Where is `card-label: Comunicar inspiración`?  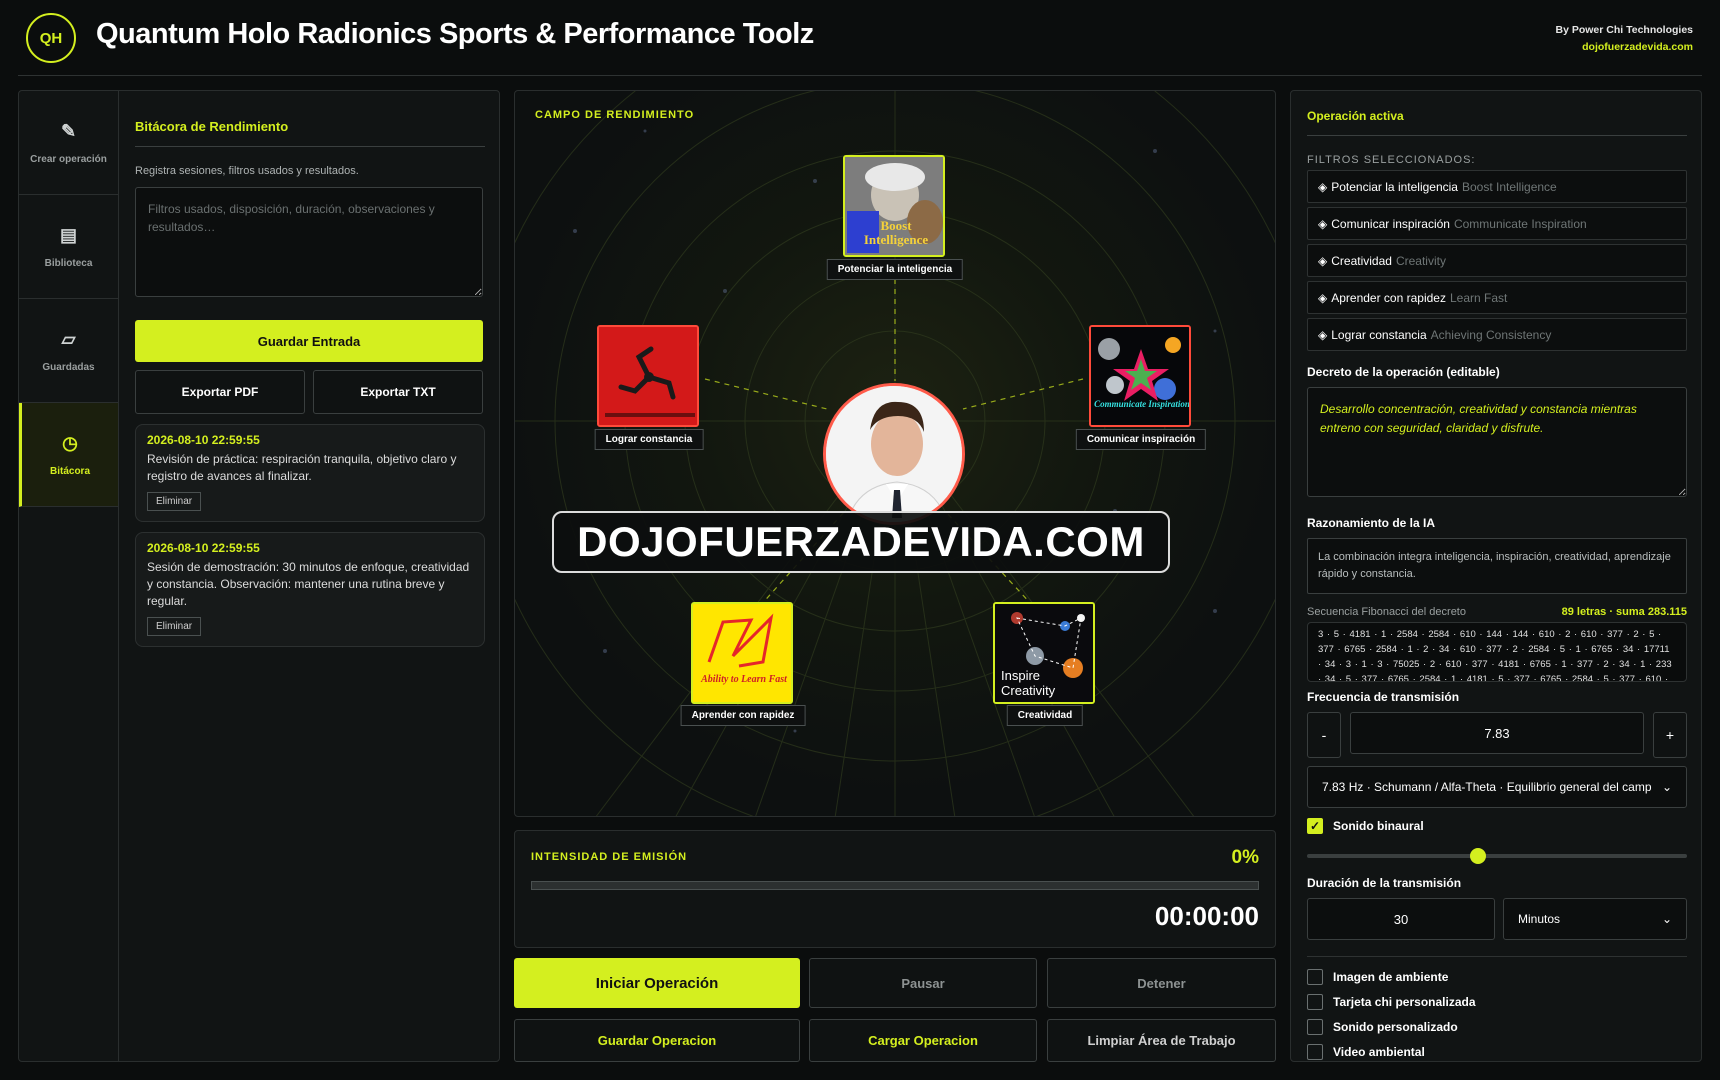
card-label: Comunicar inspiración is located at coordinates (1141, 439).